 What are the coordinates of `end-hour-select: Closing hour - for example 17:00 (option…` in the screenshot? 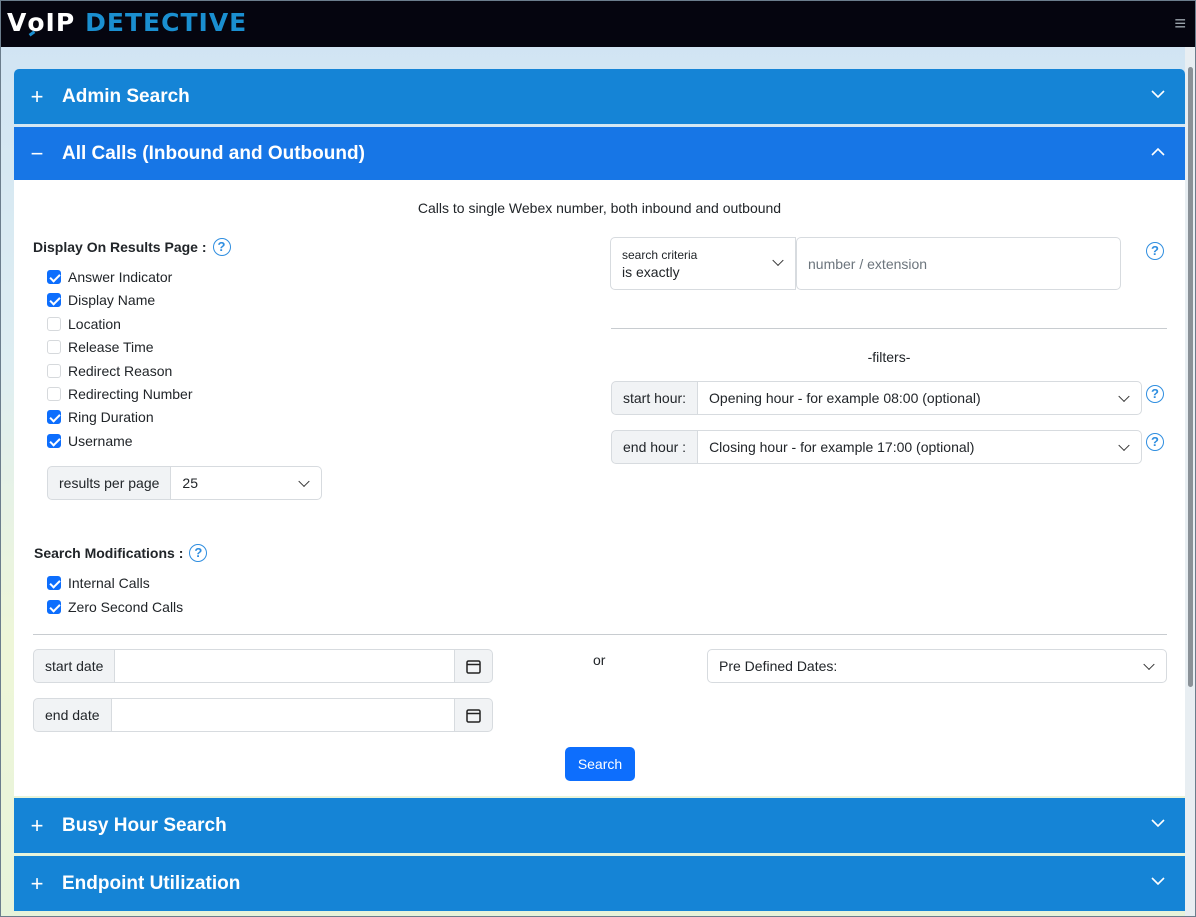 It's located at (920, 447).